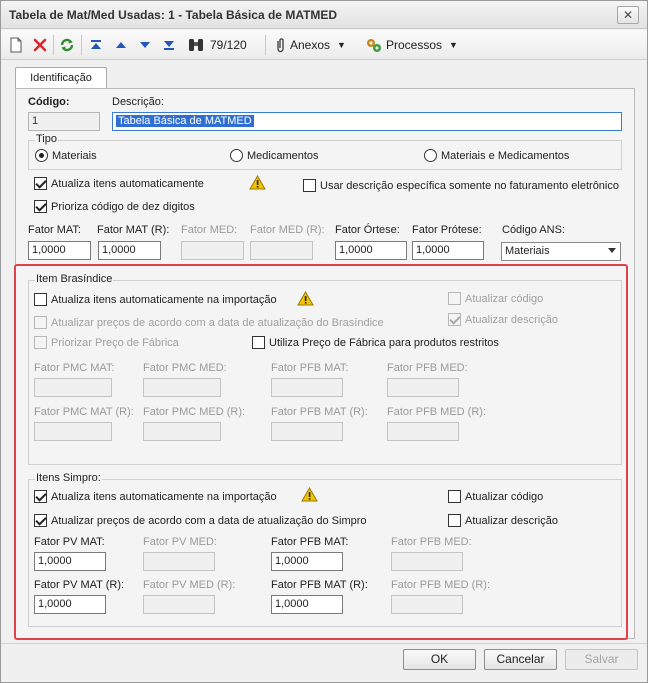  I want to click on fator-protese-label: Fator Prótese:, so click(447, 230).